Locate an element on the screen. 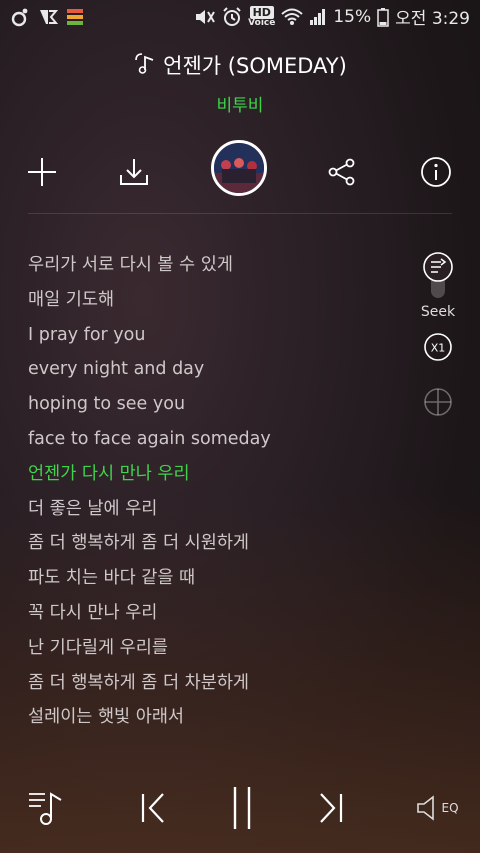 Image resolution: width=480 pixels, height=853 pixels. lyric-line: 꼭 다시 만나 우리 is located at coordinates (218, 615).